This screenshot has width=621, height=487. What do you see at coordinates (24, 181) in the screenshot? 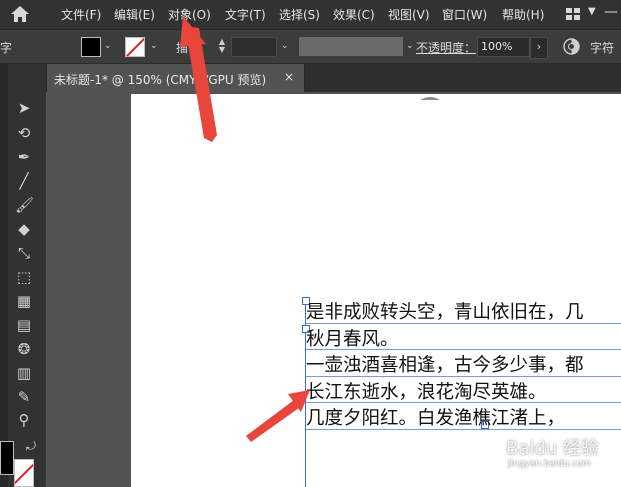
I see `line-tool-icon: ╱` at bounding box center [24, 181].